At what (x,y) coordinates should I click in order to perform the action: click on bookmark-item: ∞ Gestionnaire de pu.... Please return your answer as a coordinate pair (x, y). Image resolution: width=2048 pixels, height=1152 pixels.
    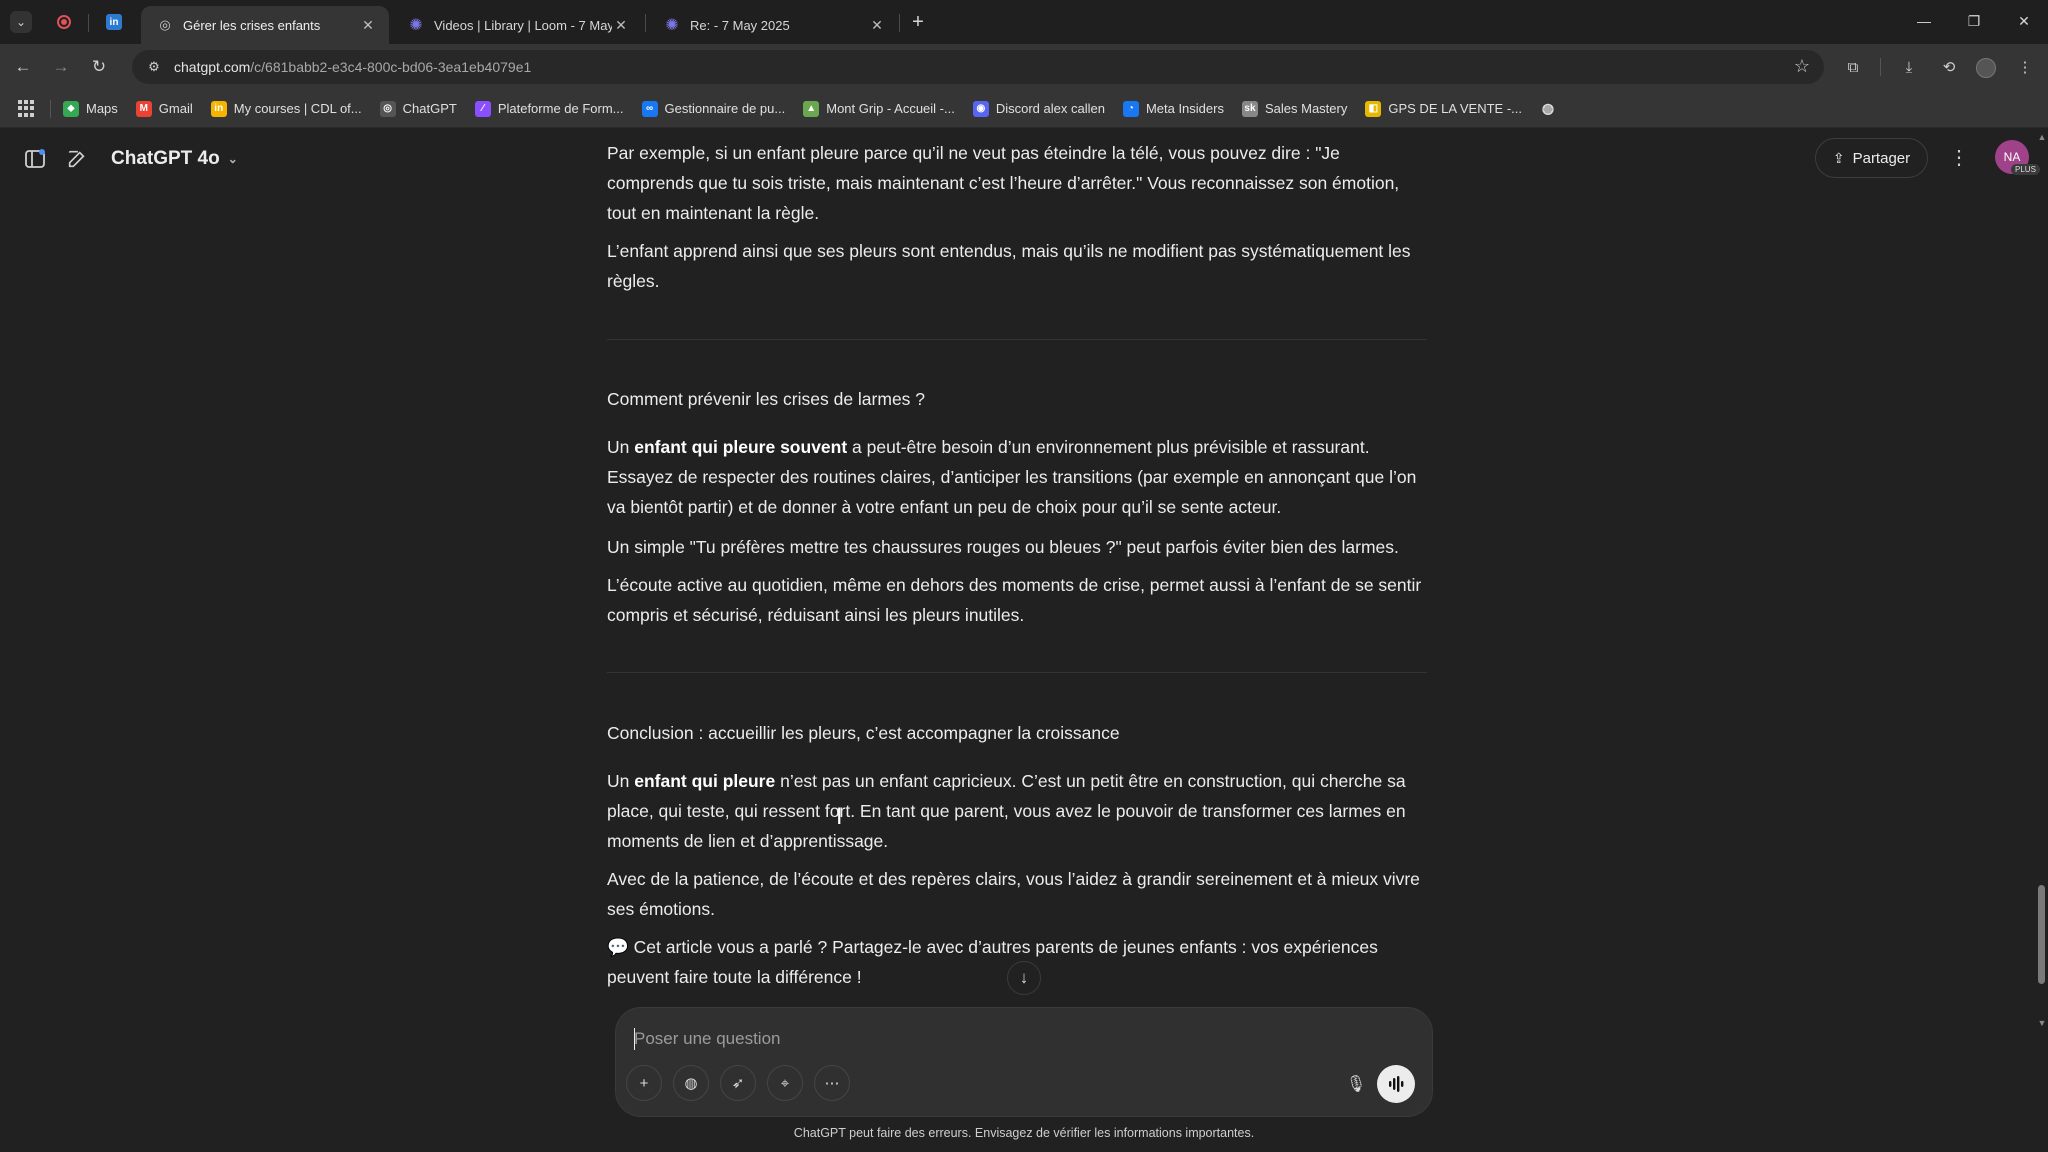
    Looking at the image, I should click on (713, 108).